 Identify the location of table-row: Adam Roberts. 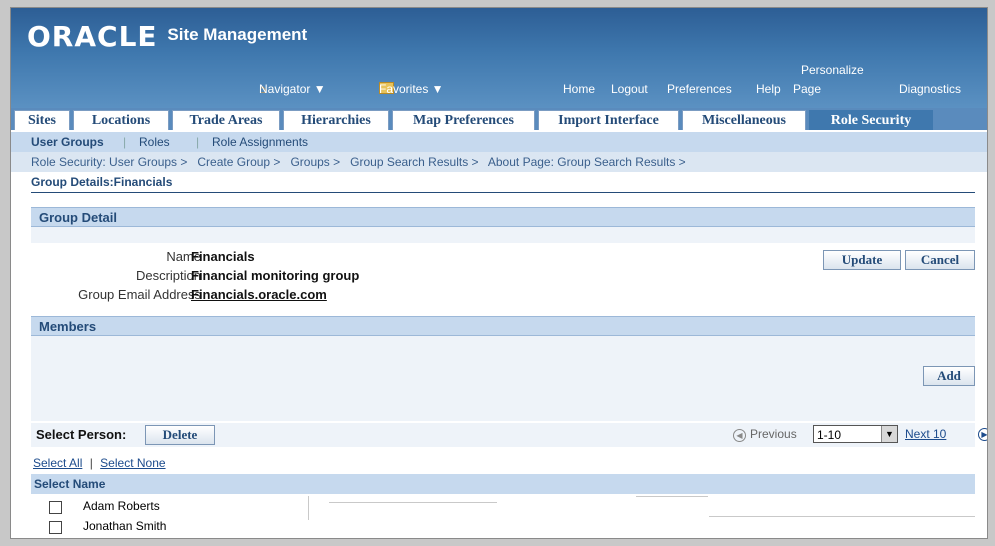
(503, 507).